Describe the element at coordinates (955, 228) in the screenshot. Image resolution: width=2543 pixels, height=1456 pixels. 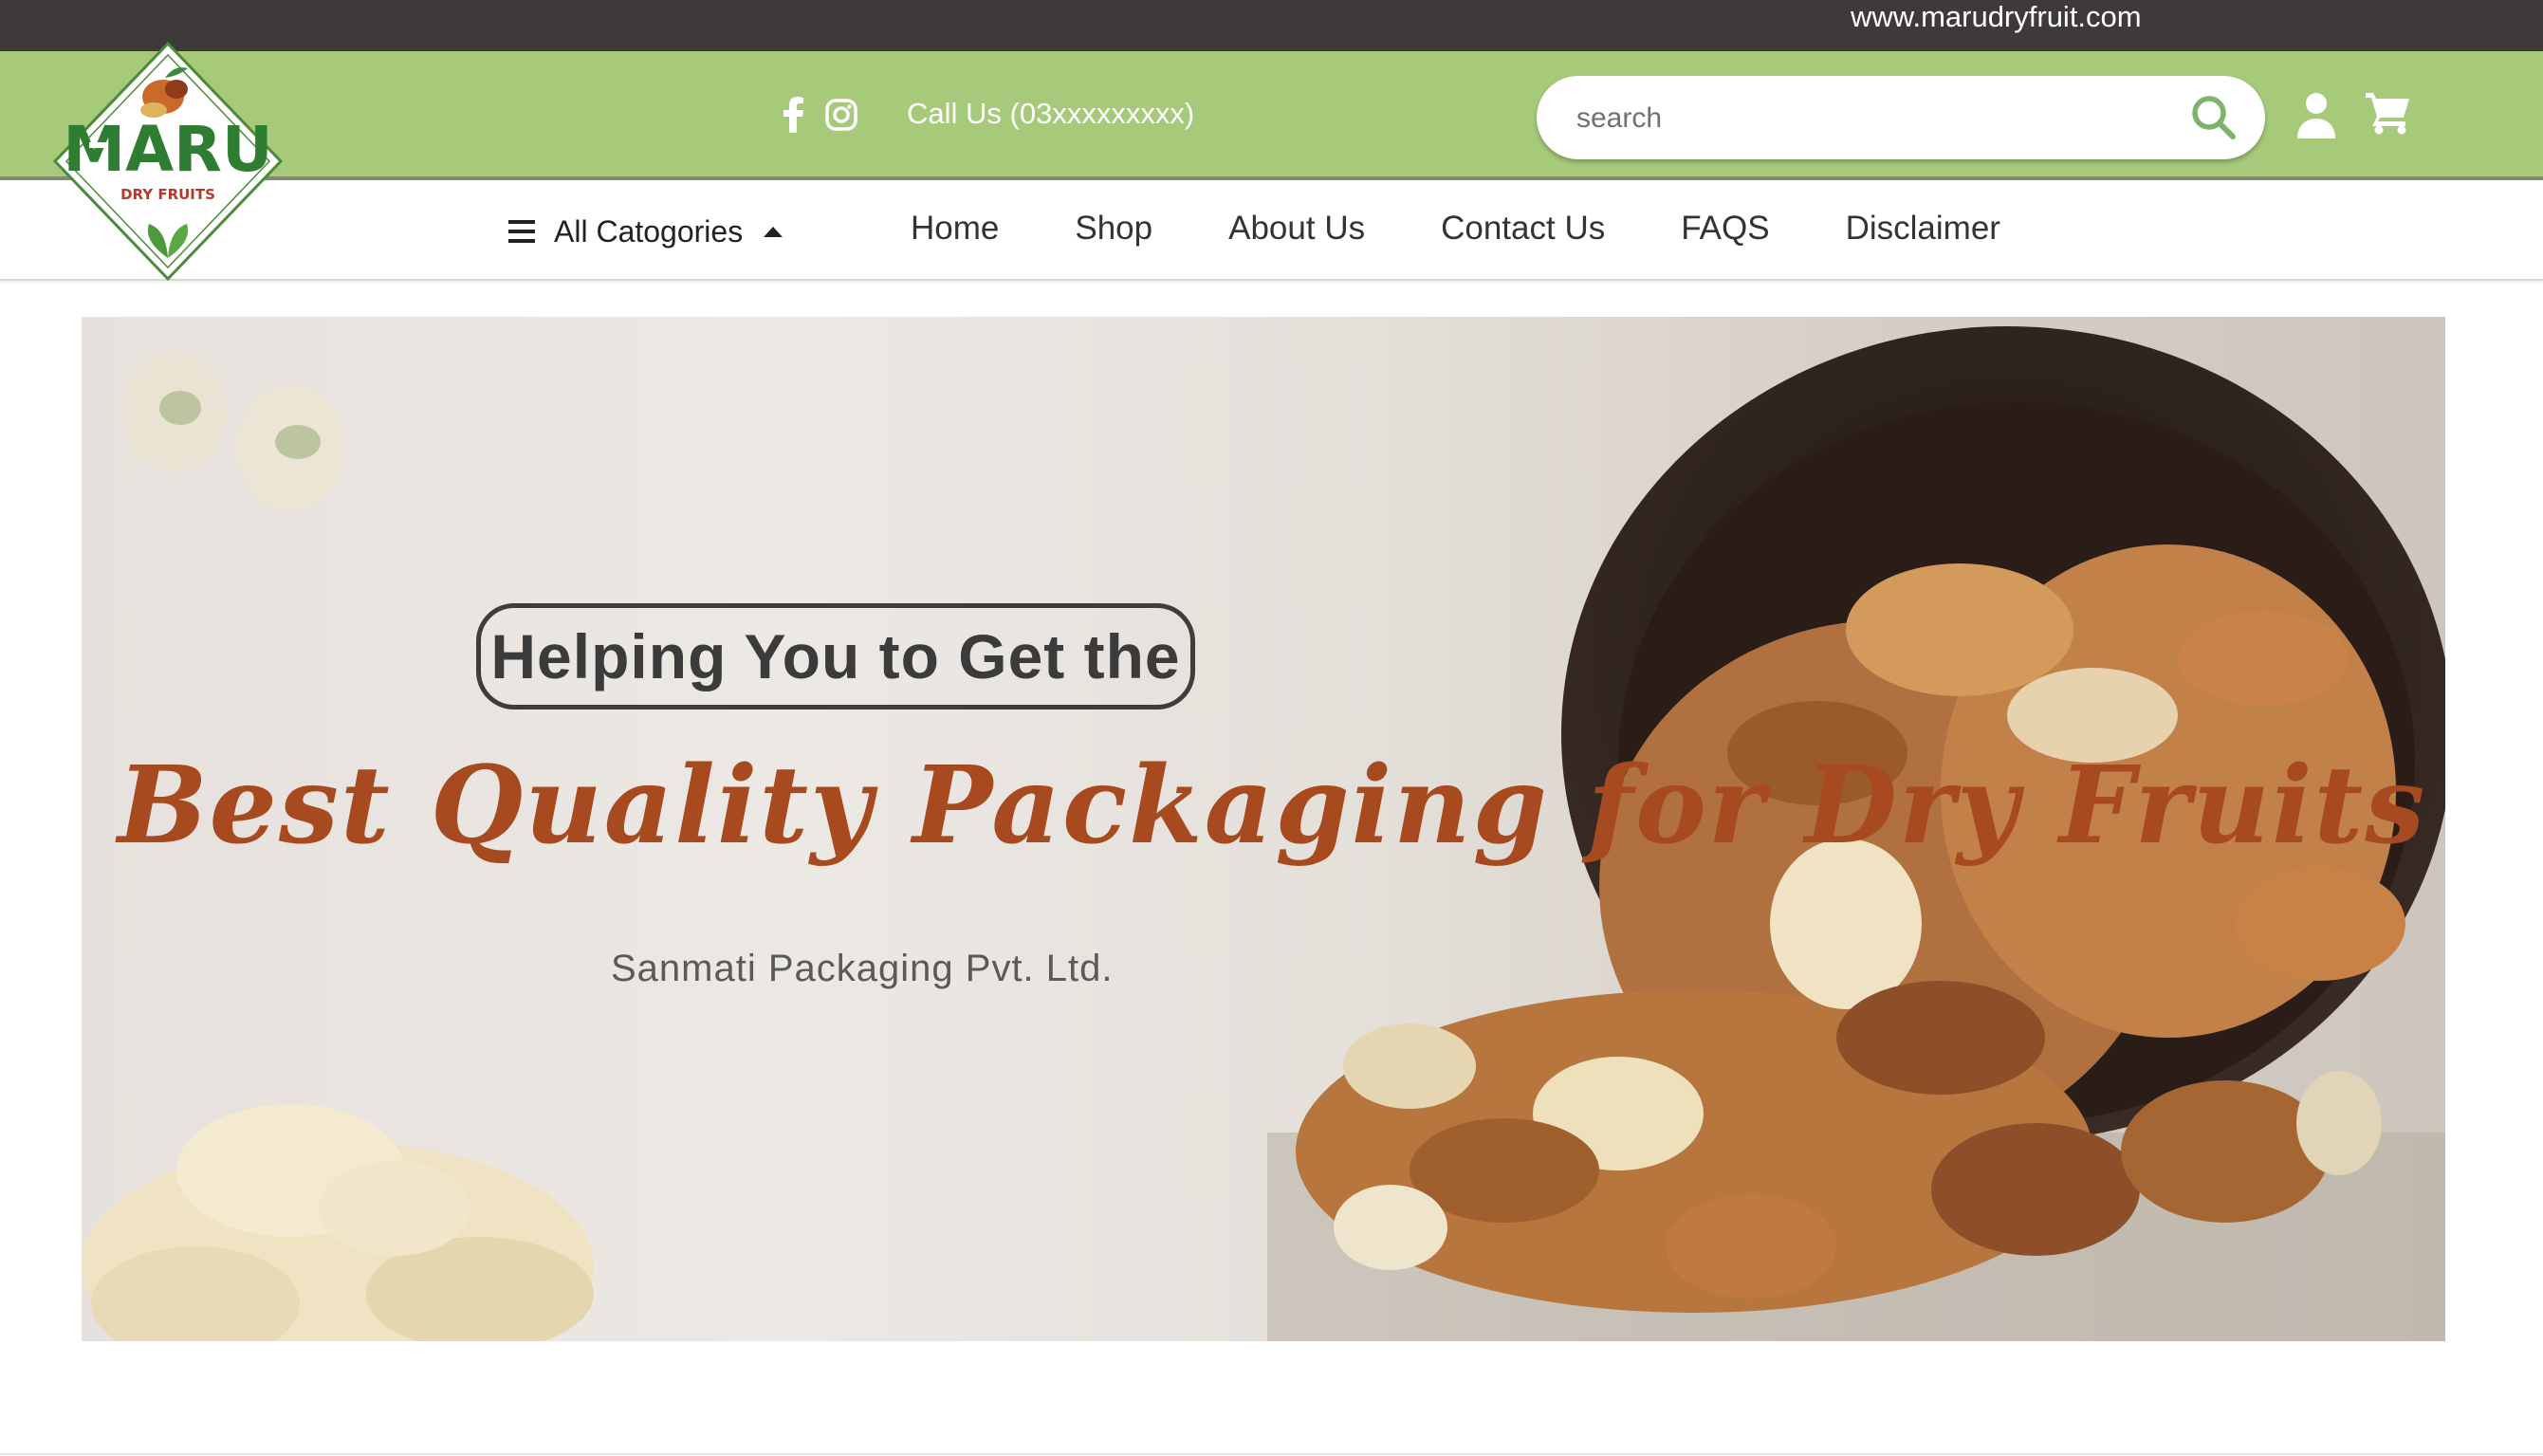
I see `nav-home: Home` at that location.